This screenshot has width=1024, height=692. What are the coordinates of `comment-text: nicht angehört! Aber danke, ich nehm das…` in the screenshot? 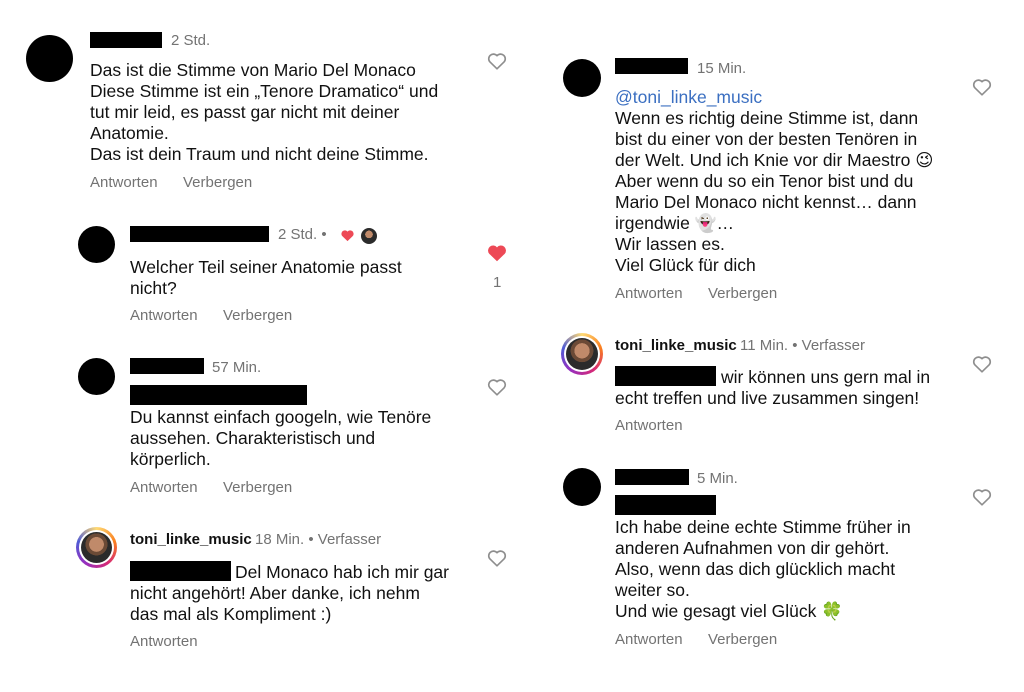 It's located at (275, 603).